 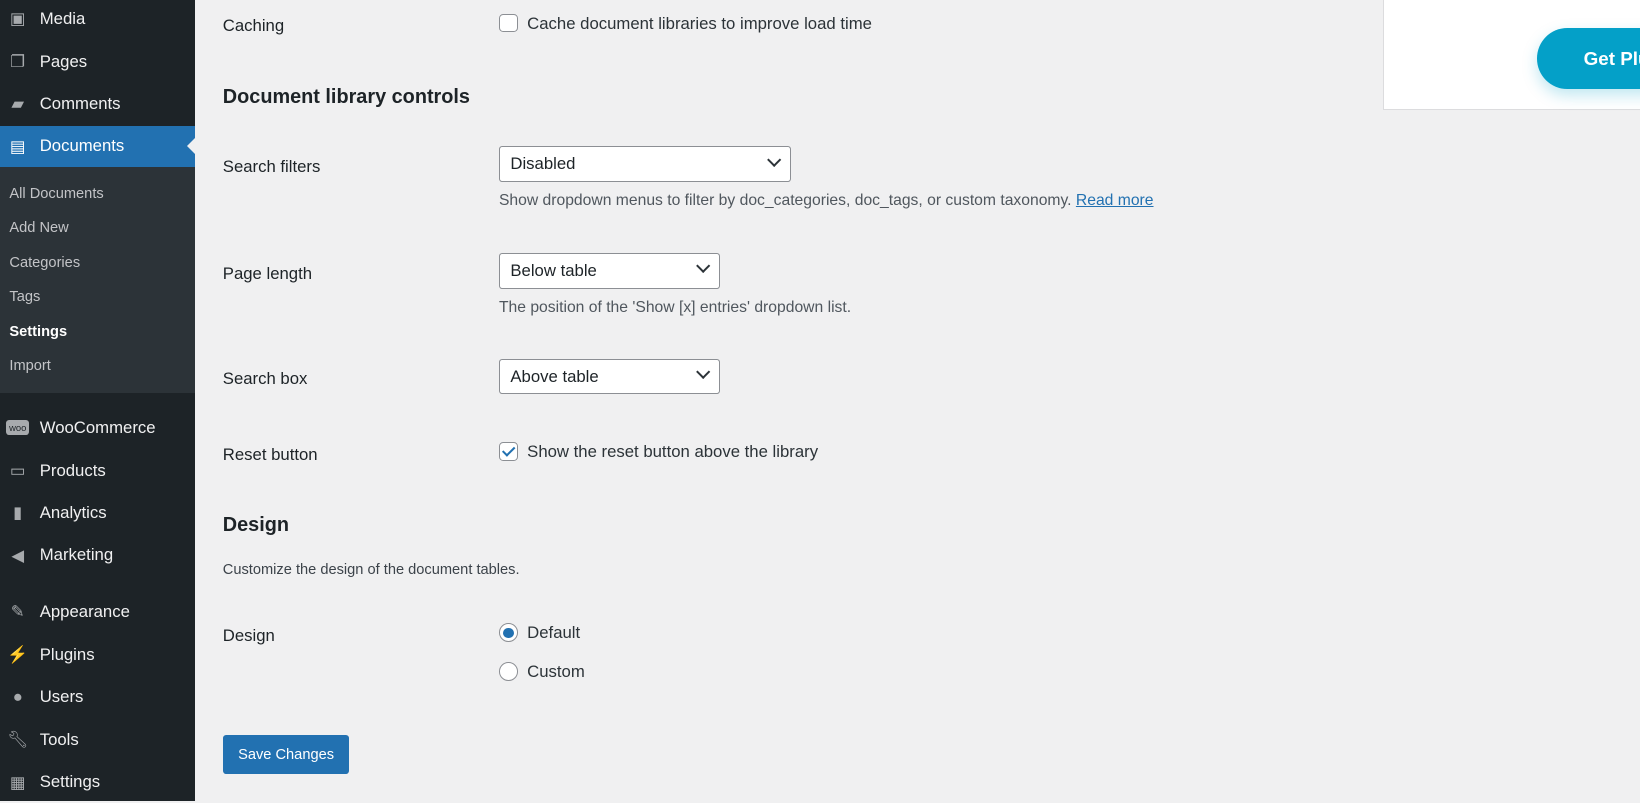 I want to click on menu-label: Marketing, so click(x=76, y=555).